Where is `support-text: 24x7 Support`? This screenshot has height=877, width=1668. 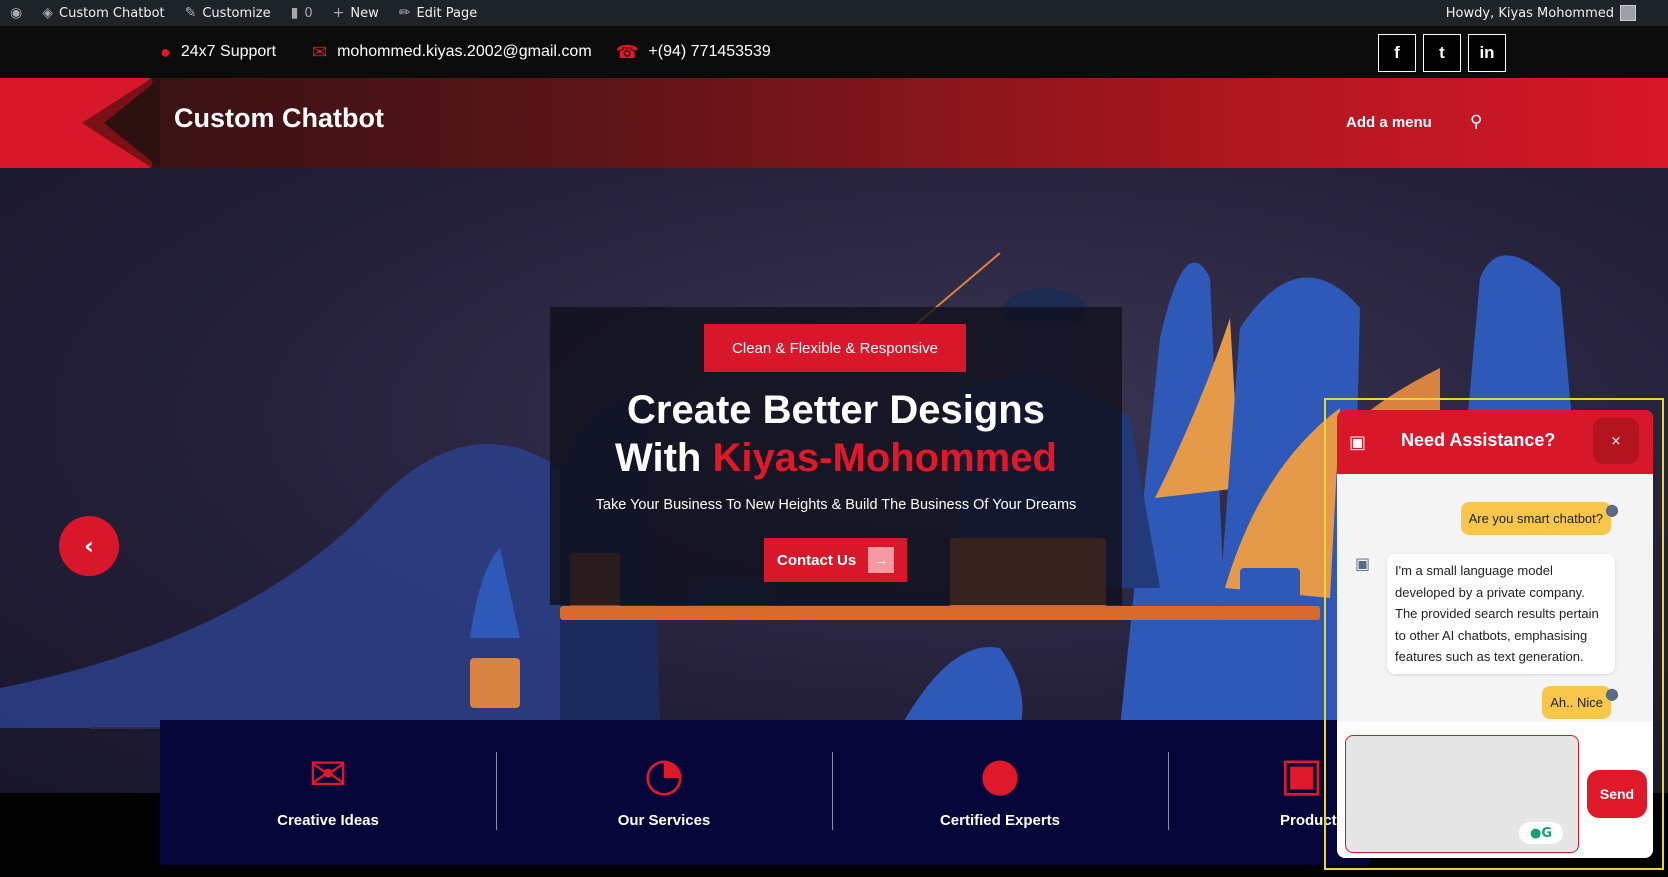
support-text: 24x7 Support is located at coordinates (228, 51).